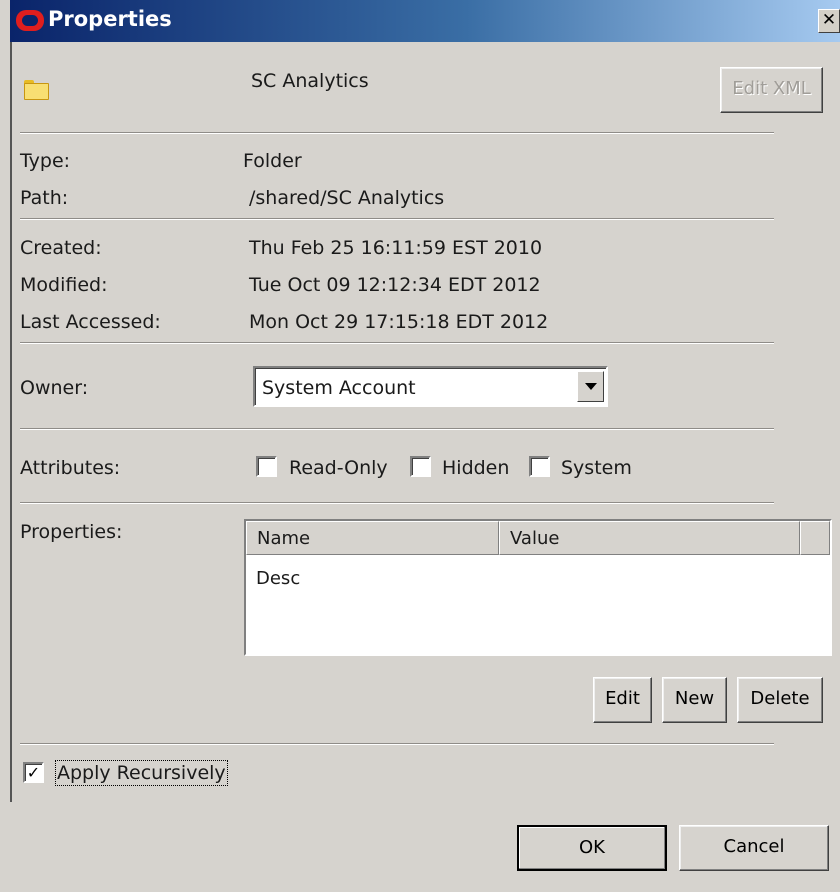 The image size is (840, 892). What do you see at coordinates (339, 388) in the screenshot?
I see `owner-selected-value: System Account` at bounding box center [339, 388].